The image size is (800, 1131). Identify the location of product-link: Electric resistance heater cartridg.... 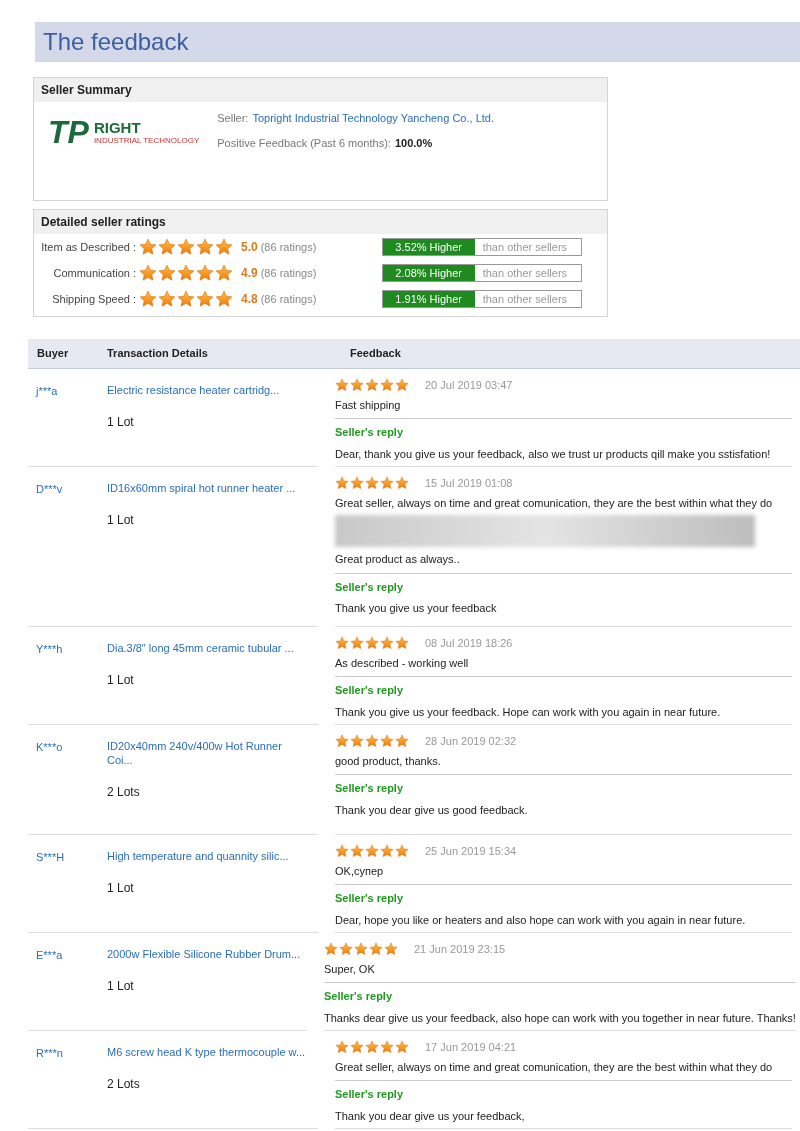
(207, 390).